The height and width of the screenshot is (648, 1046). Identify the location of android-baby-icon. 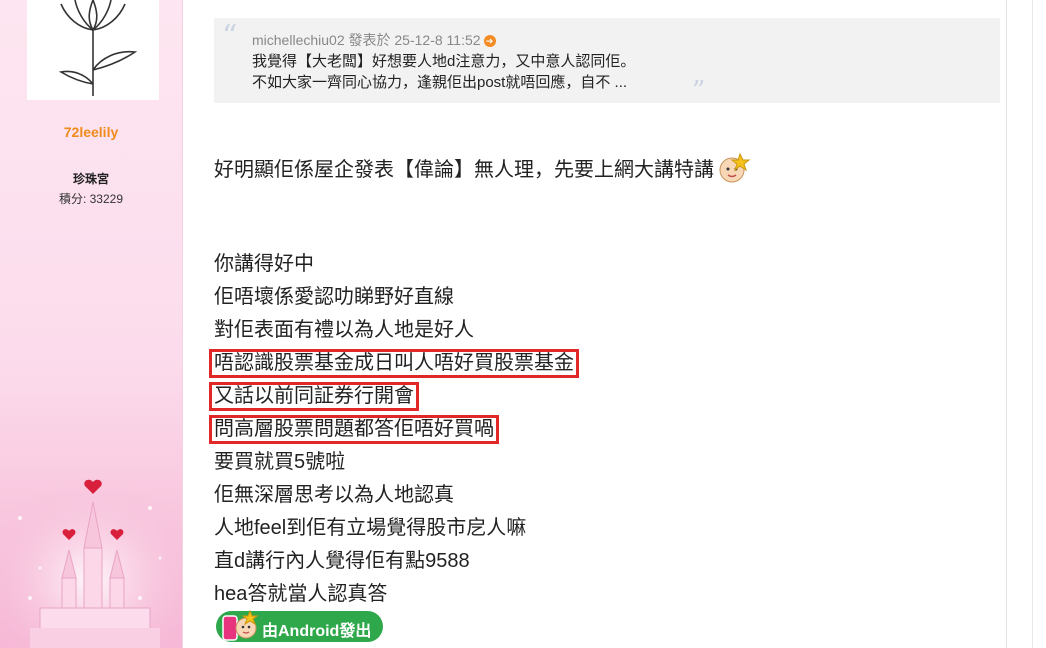
(240, 625).